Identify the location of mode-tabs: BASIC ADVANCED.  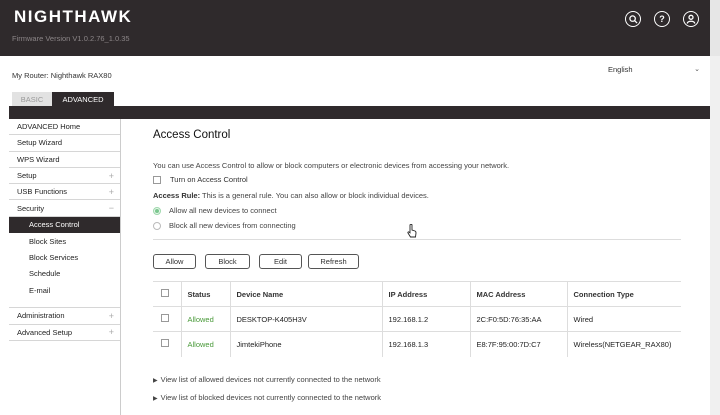
(63, 99).